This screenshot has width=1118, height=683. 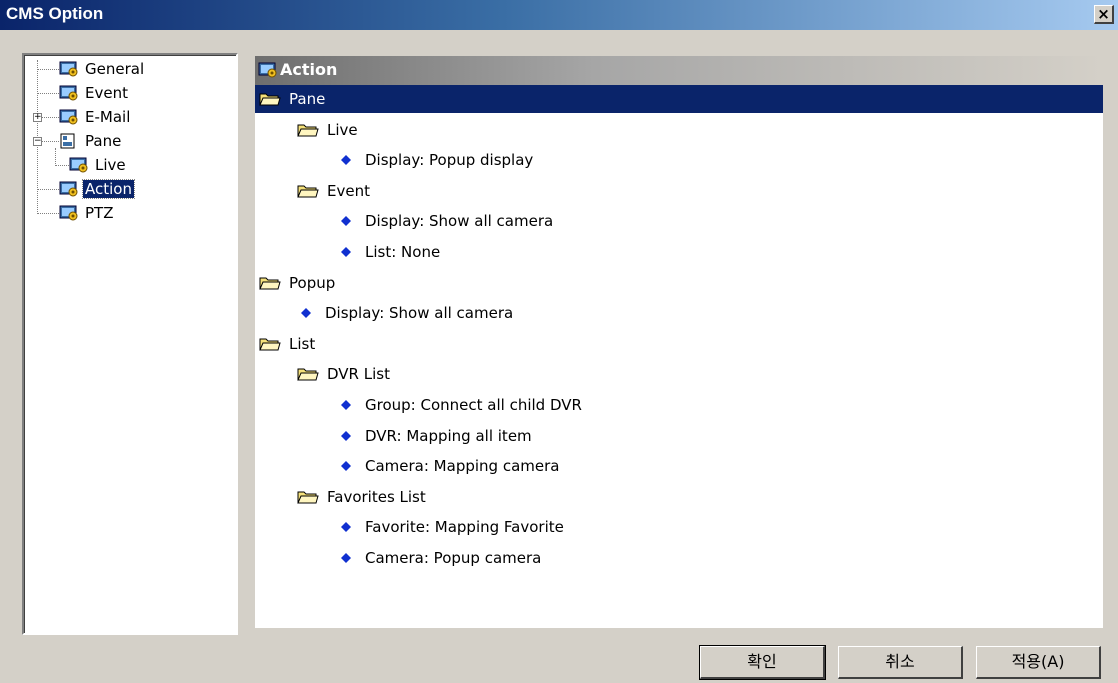 What do you see at coordinates (342, 130) in the screenshot?
I see `row-label: Live` at bounding box center [342, 130].